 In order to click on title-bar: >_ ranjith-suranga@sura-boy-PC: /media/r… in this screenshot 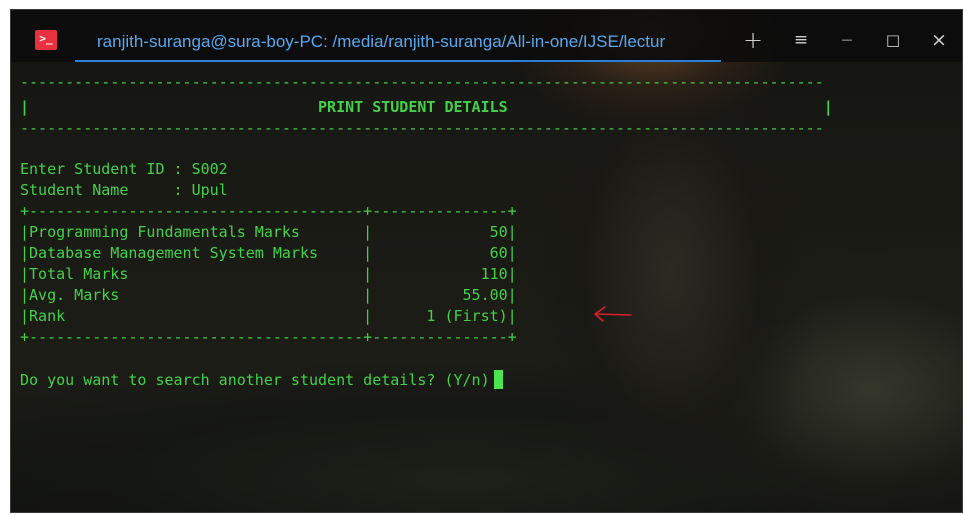, I will do `click(486, 36)`.